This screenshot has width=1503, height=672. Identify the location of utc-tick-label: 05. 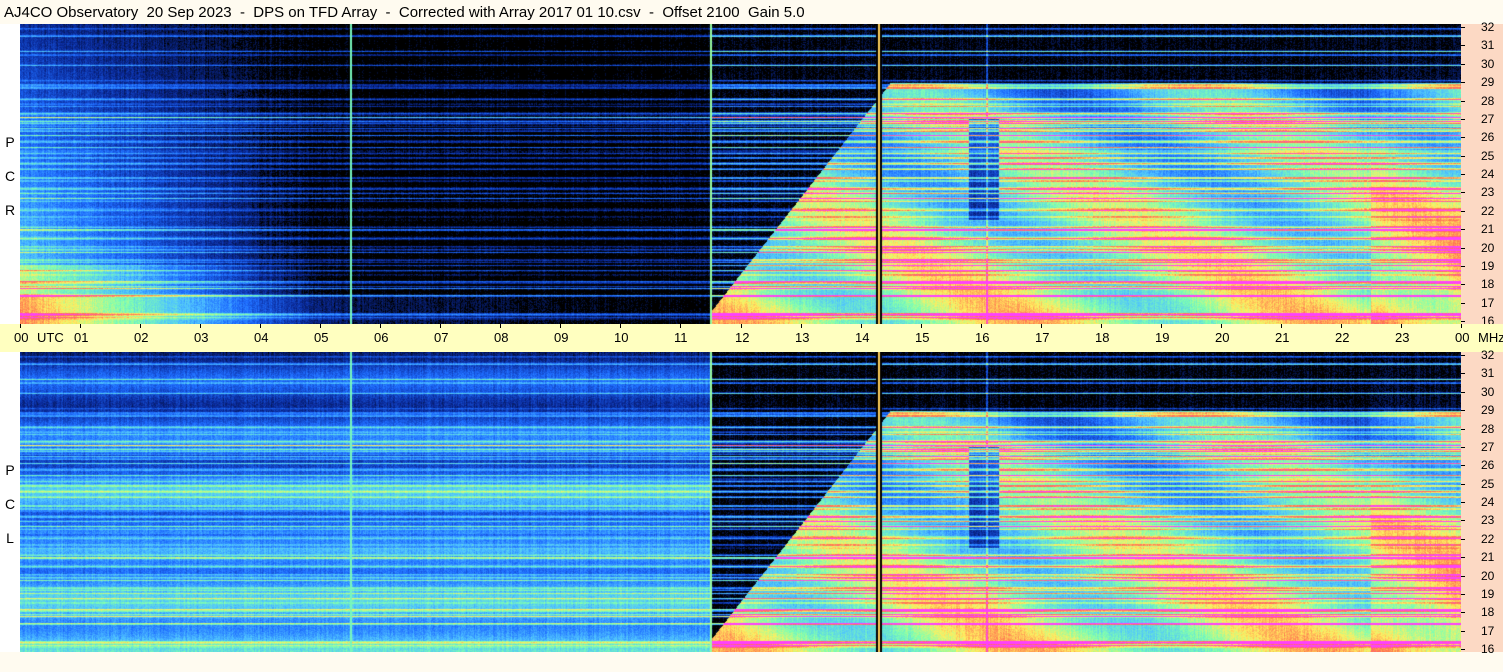
(321, 337).